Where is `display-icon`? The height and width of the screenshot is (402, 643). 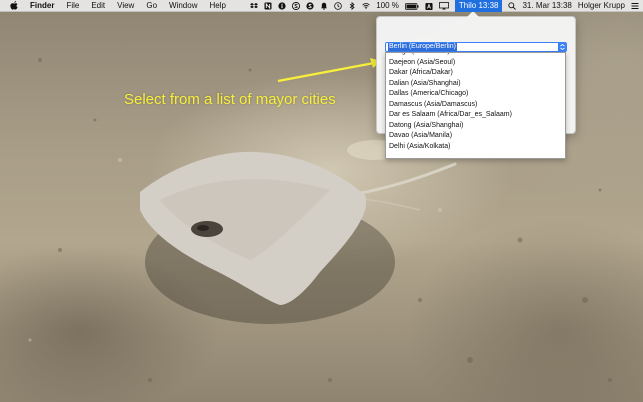
display-icon is located at coordinates (443, 6).